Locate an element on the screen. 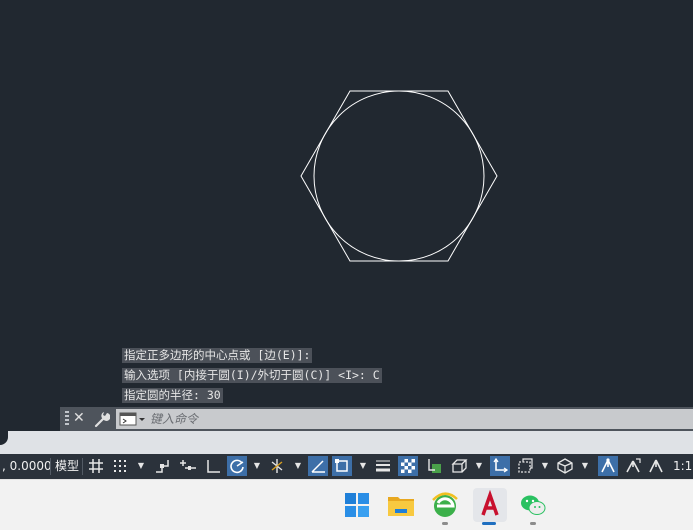  isodraft-dropdown-icon: ▼ is located at coordinates (298, 466).